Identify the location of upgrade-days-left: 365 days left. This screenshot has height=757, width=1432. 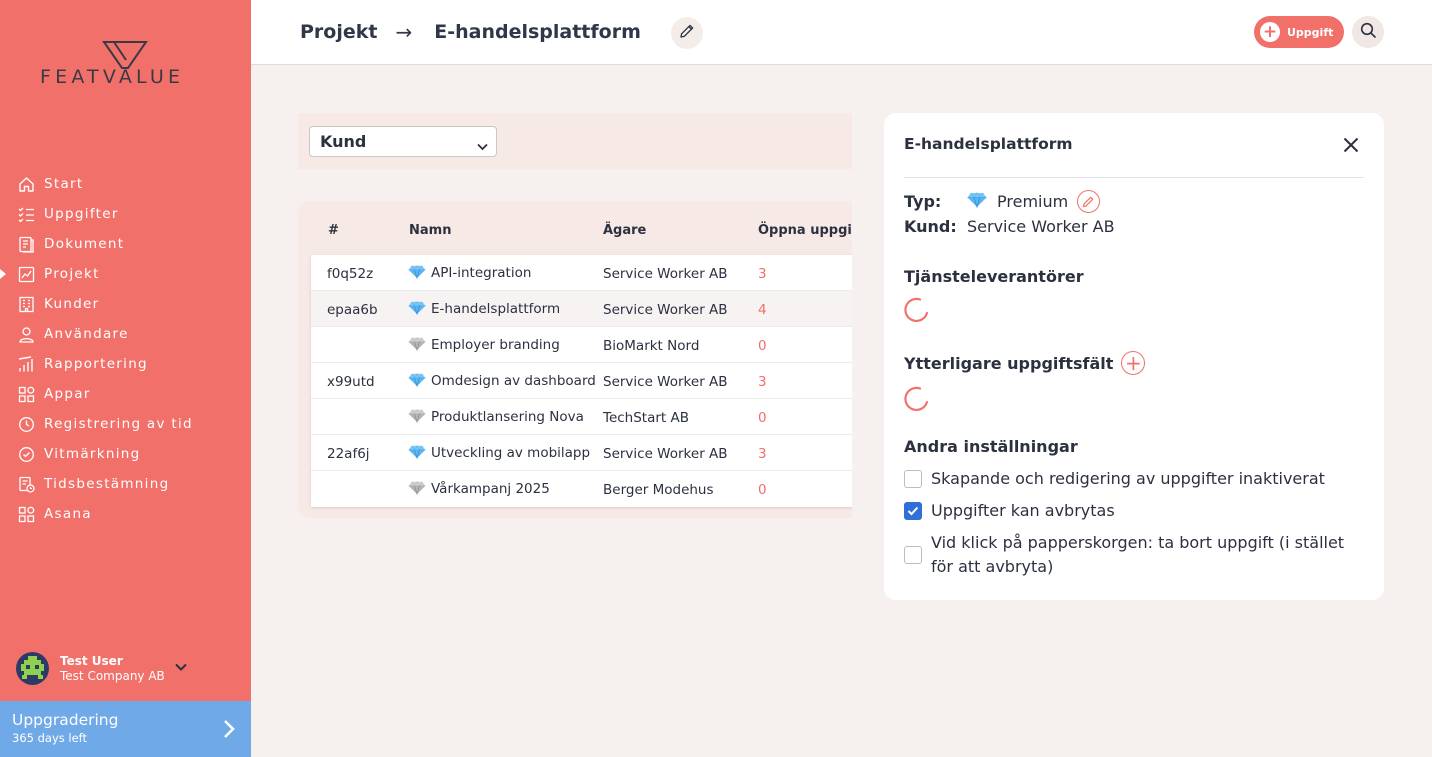
(50, 738).